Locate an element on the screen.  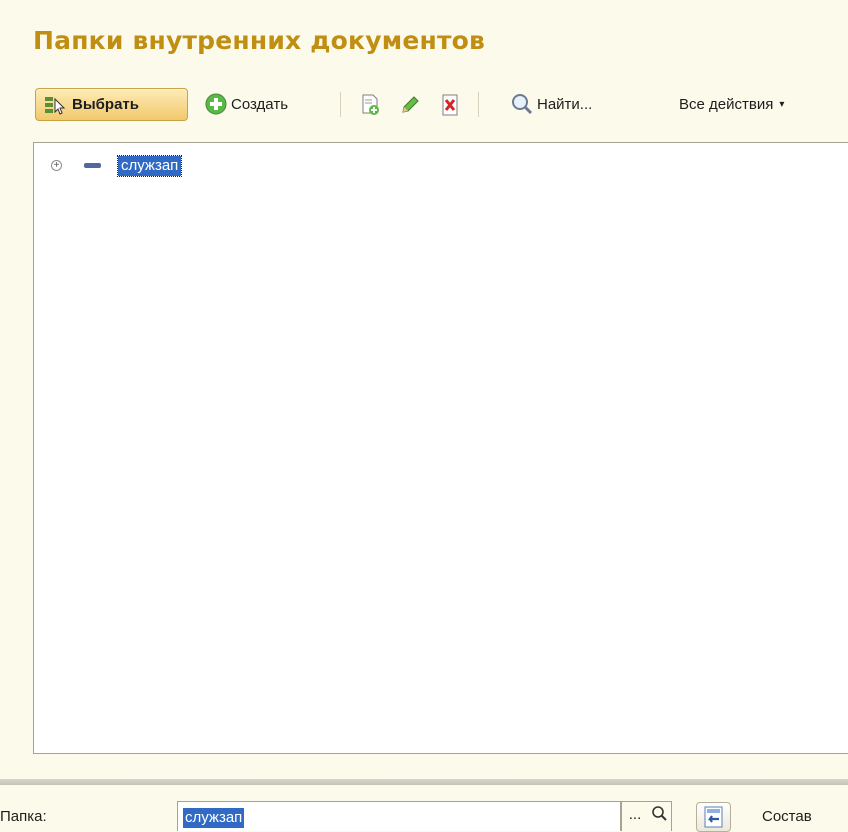
panel-splitter is located at coordinates (424, 782).